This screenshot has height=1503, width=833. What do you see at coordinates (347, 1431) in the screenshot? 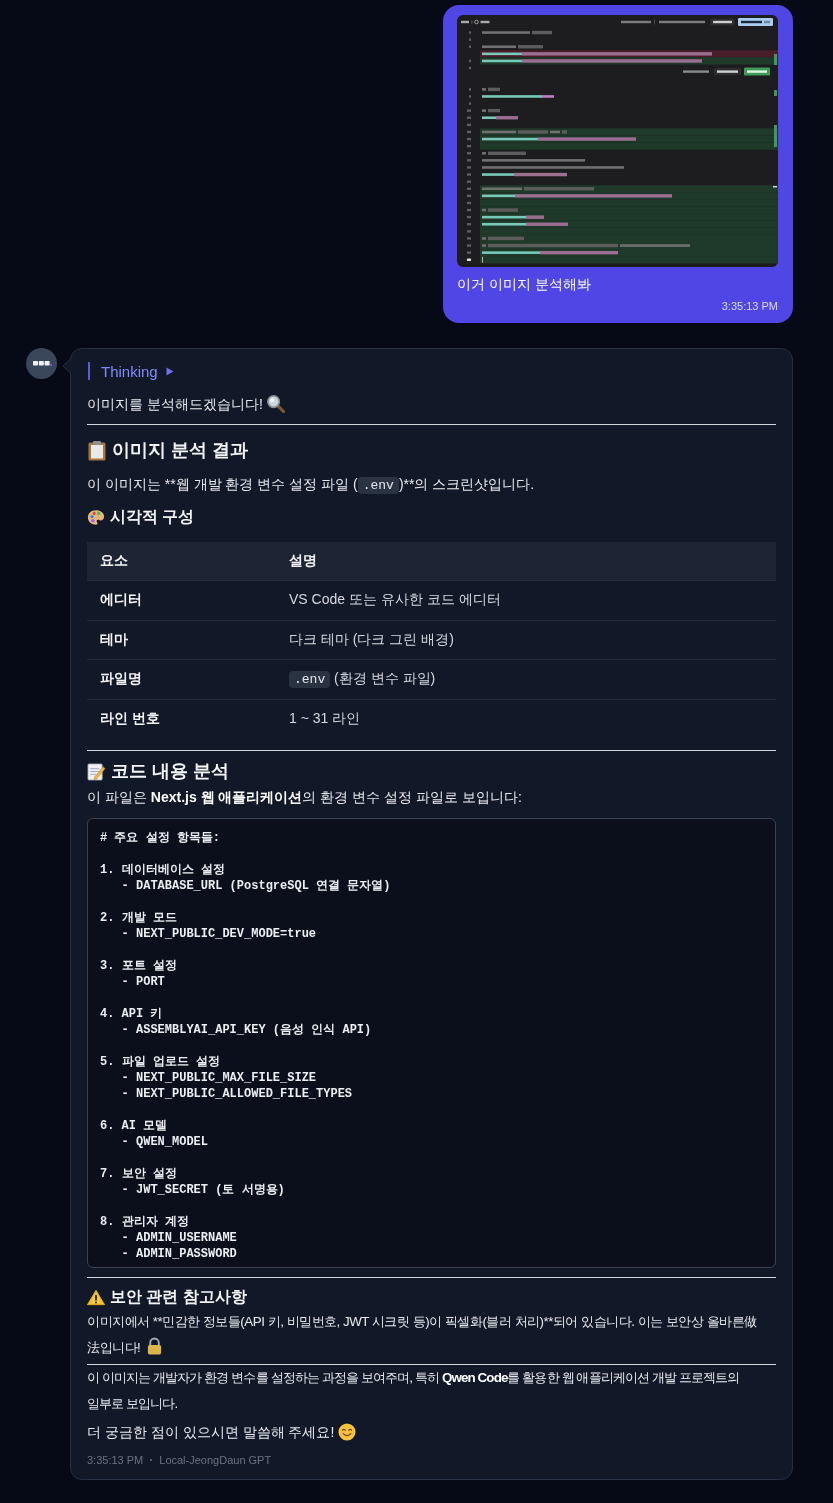
I see `smiley-icon` at bounding box center [347, 1431].